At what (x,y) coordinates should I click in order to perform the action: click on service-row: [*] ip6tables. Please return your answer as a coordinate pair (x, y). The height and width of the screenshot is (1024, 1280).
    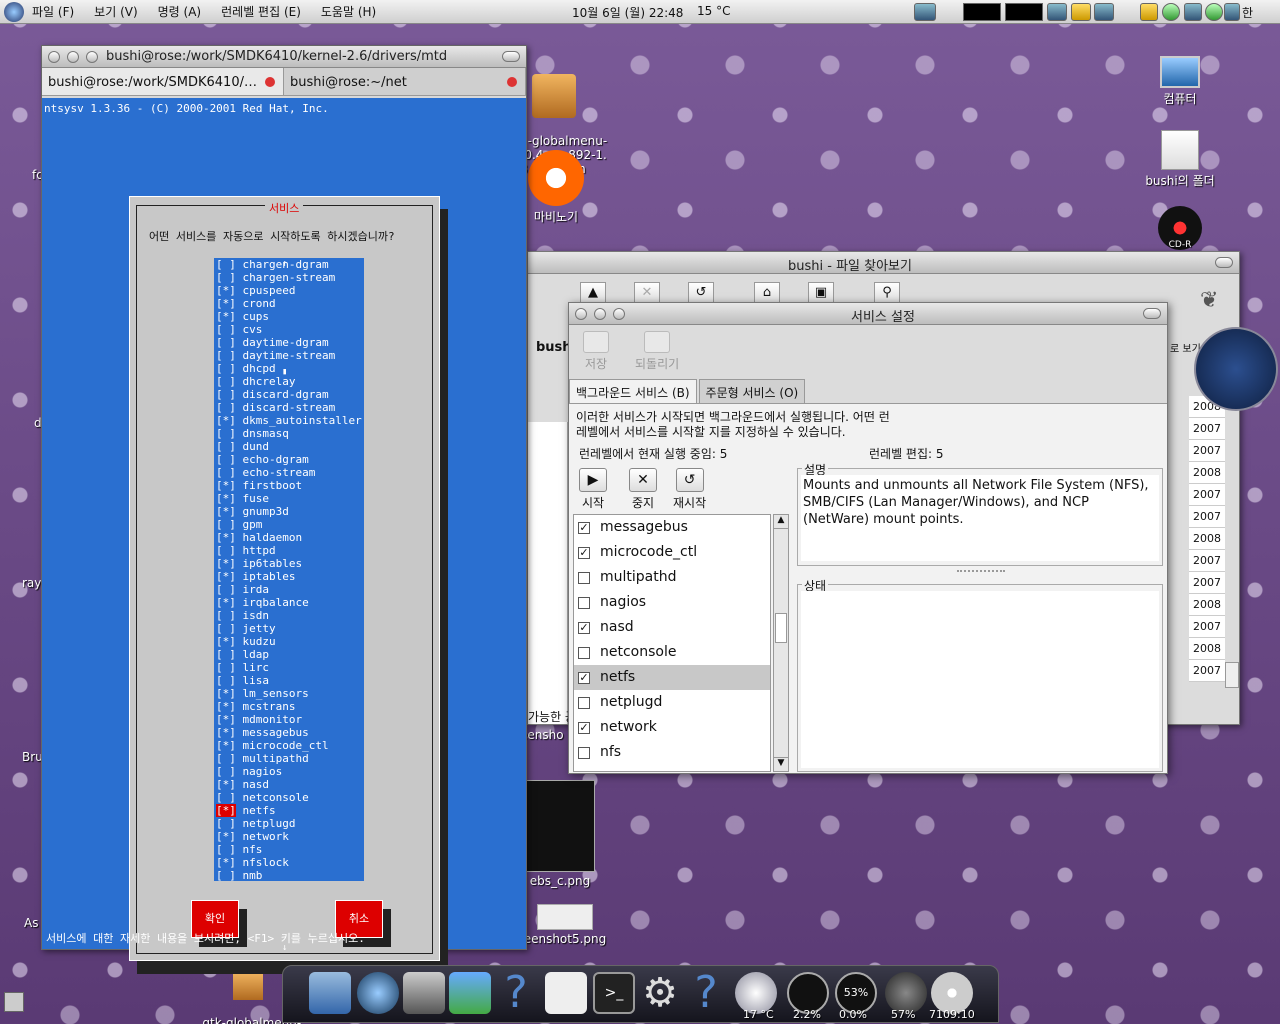
    Looking at the image, I should click on (289, 563).